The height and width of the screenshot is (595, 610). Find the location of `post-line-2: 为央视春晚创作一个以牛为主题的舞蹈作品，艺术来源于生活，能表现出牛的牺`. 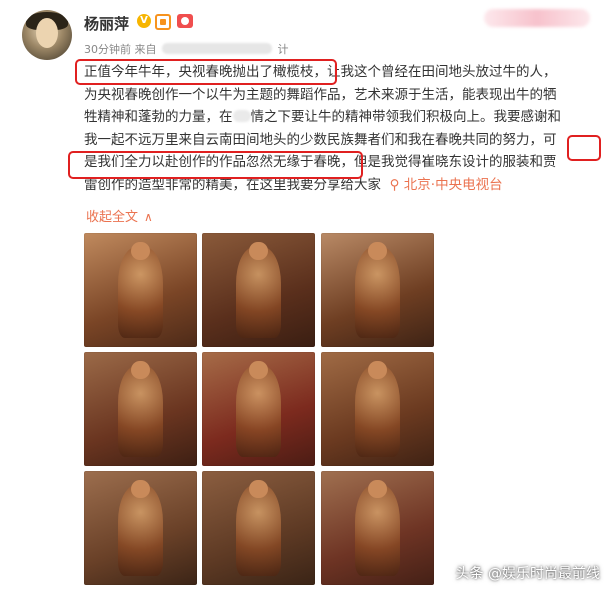

post-line-2: 为央视春晚创作一个以牛为主题的舞蹈作品，艺术来源于生活，能表现出牛的牺 is located at coordinates (320, 94).